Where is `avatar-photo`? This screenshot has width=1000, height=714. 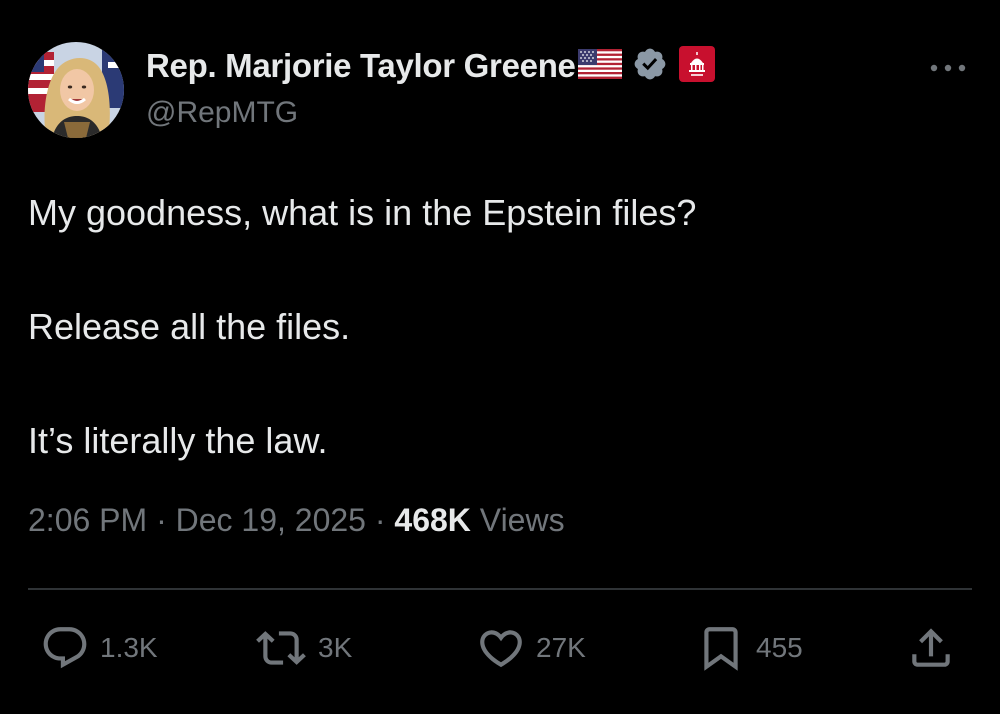 avatar-photo is located at coordinates (76, 90).